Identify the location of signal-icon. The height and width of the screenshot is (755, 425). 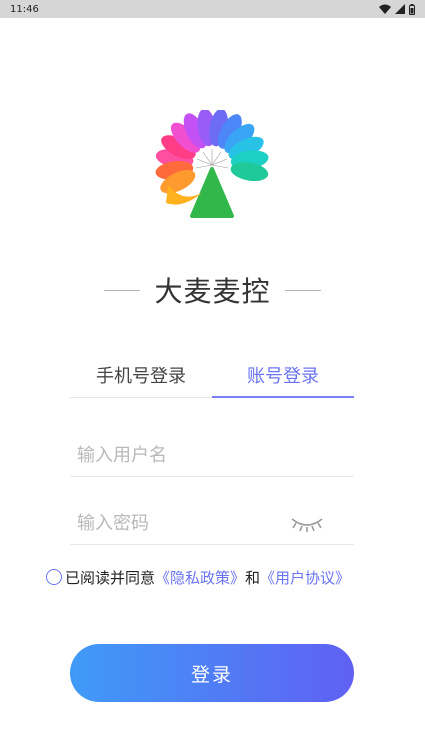
(400, 9).